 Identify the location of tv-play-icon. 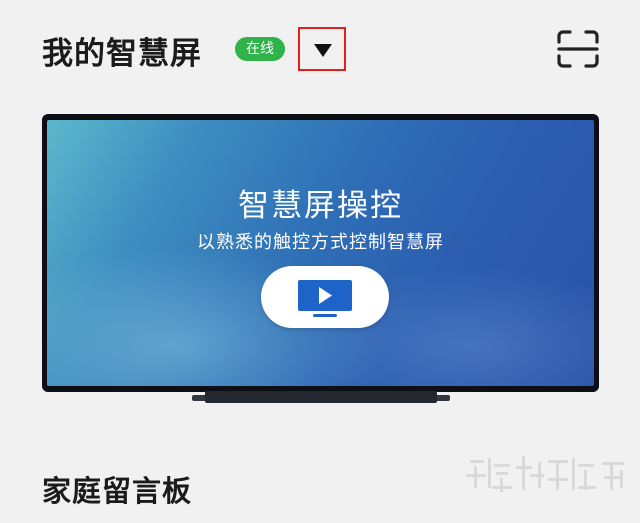
(325, 298).